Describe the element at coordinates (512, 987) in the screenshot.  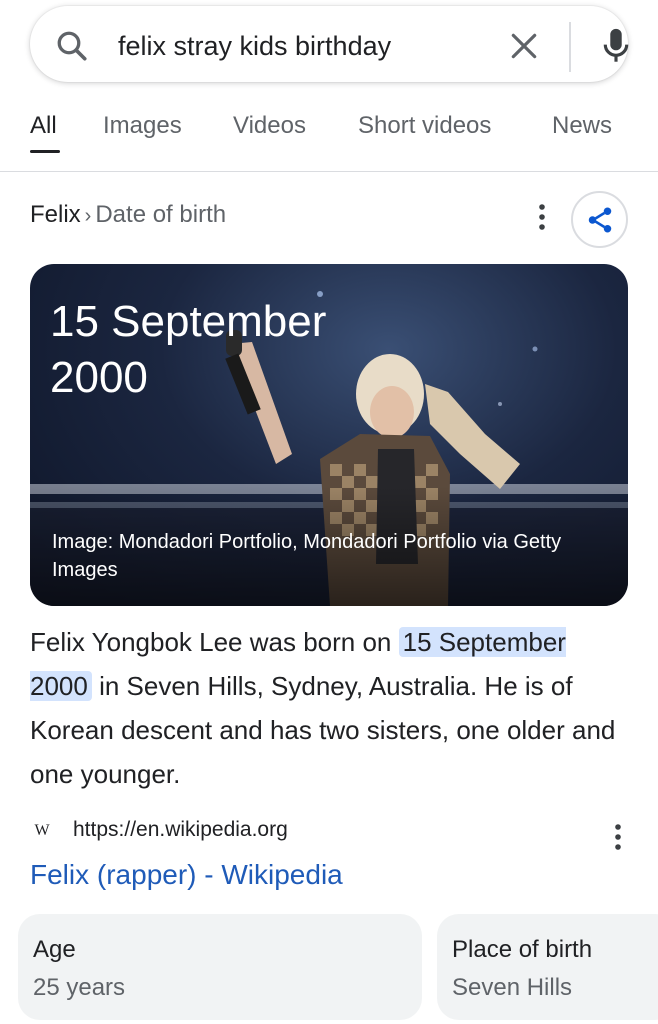
I see `fact-value: Seven Hills` at that location.